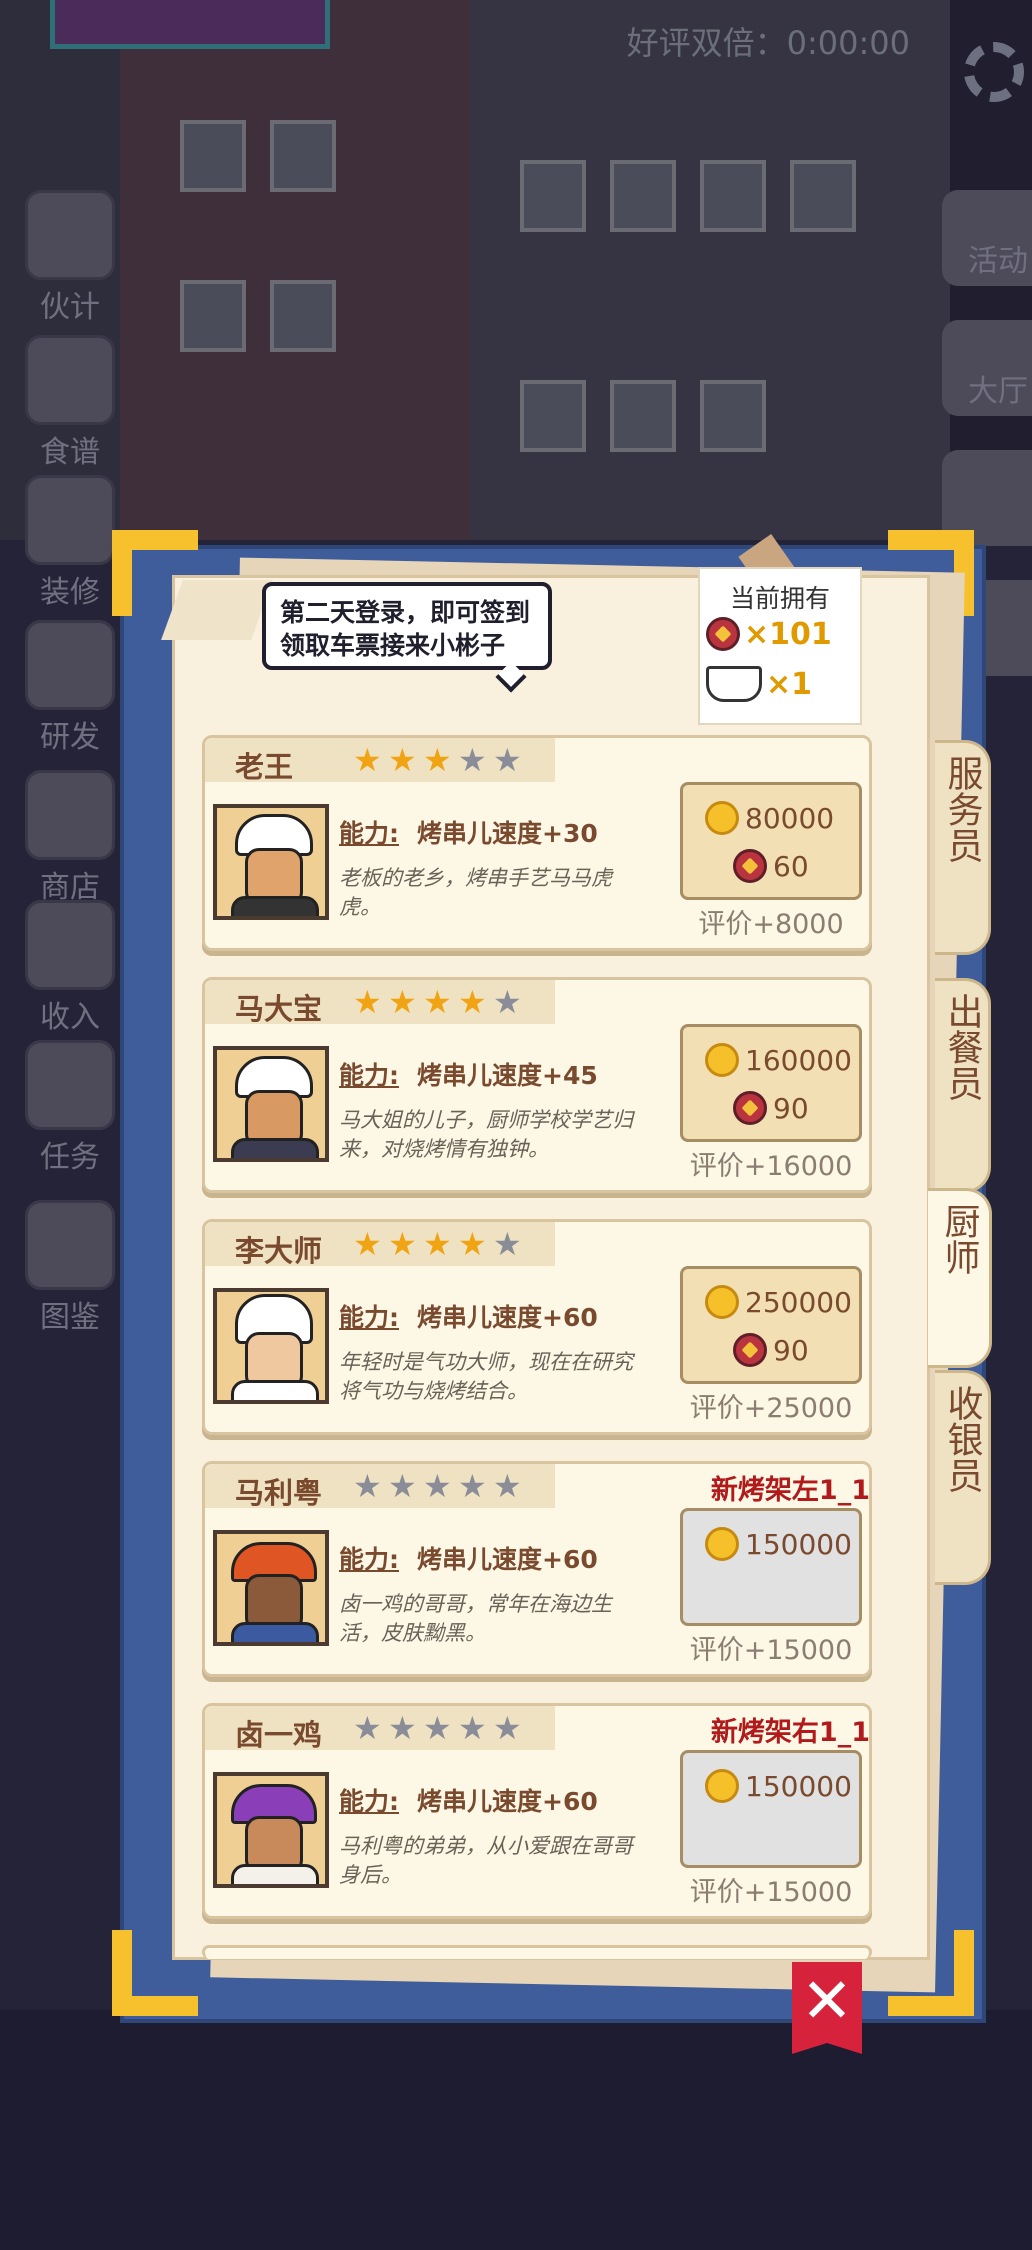  Describe the element at coordinates (279, 1251) in the screenshot. I see `staff-name: 李大师` at that location.